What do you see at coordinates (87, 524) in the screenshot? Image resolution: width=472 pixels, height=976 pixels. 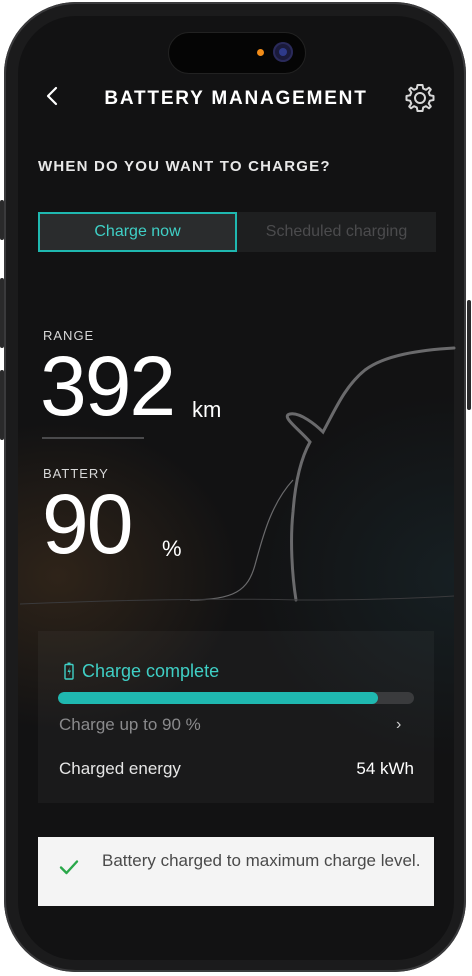 I see `battery-value: 90` at bounding box center [87, 524].